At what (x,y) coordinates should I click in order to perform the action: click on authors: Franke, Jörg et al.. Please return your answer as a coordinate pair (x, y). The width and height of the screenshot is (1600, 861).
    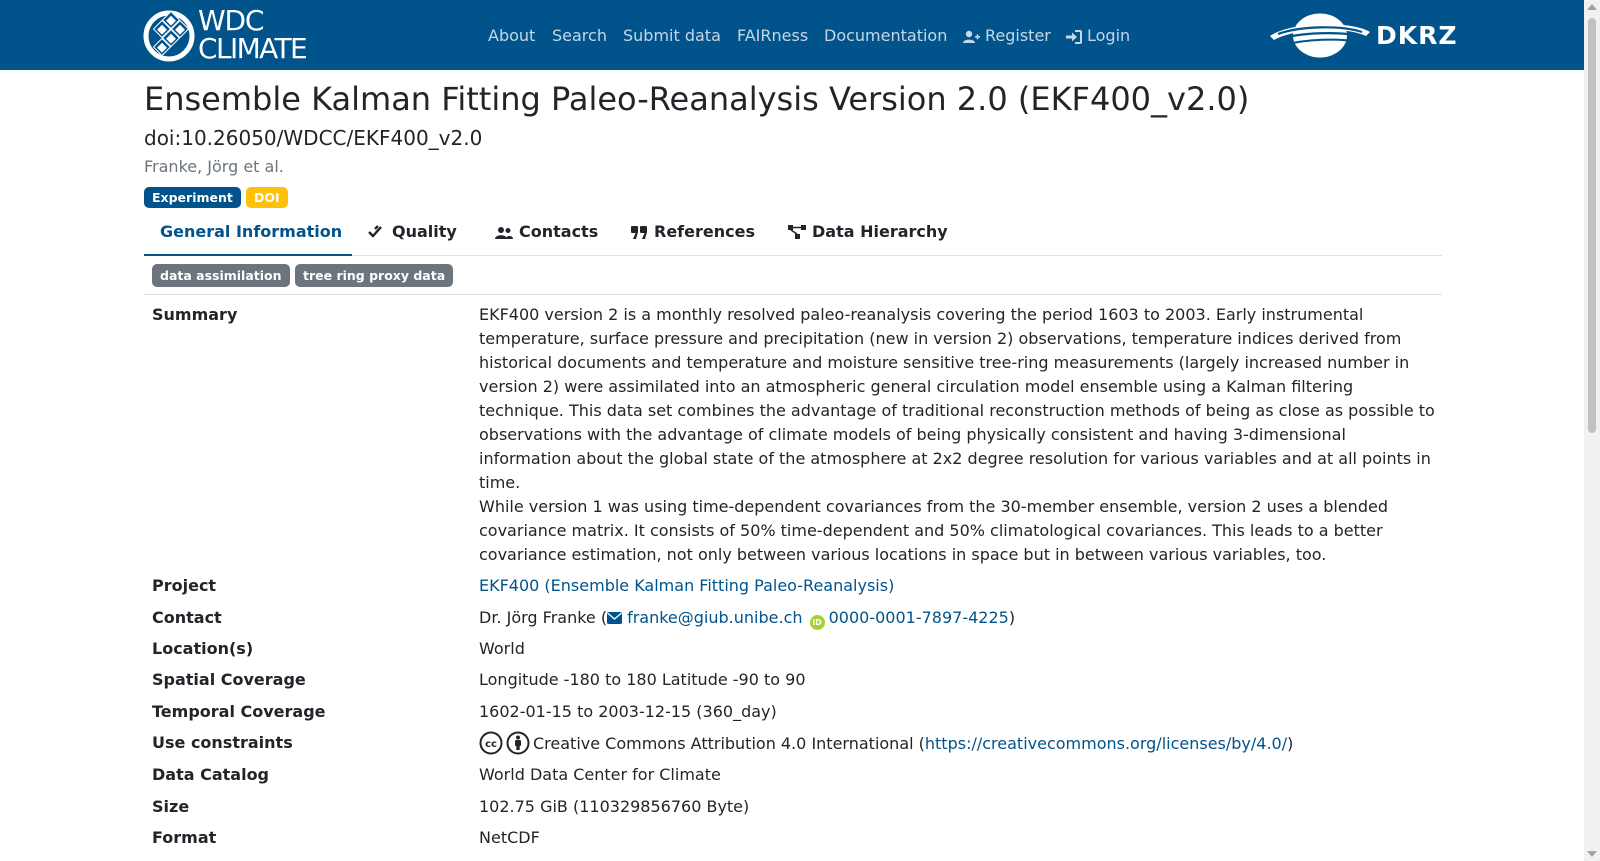
    Looking at the image, I should click on (214, 166).